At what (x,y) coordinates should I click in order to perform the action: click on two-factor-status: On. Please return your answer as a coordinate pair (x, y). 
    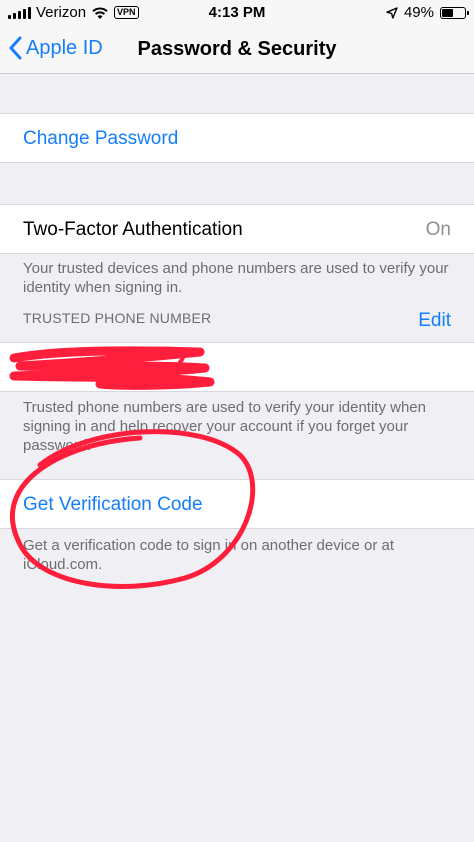
    Looking at the image, I should click on (438, 229).